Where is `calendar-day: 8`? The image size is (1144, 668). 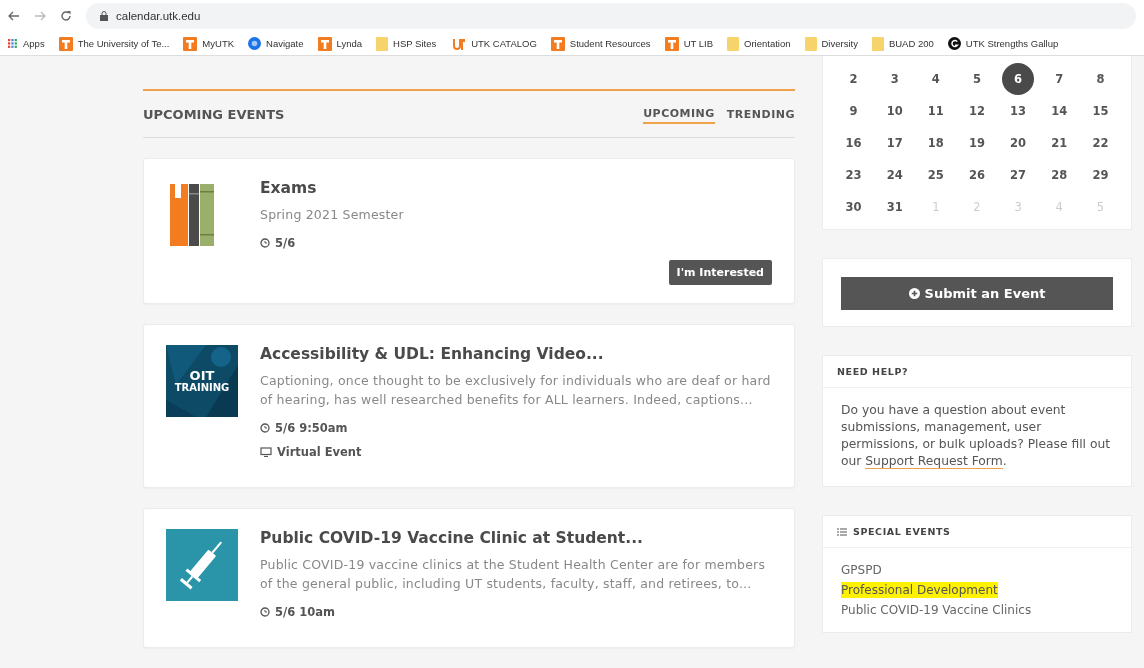
calendar-day: 8 is located at coordinates (1100, 79).